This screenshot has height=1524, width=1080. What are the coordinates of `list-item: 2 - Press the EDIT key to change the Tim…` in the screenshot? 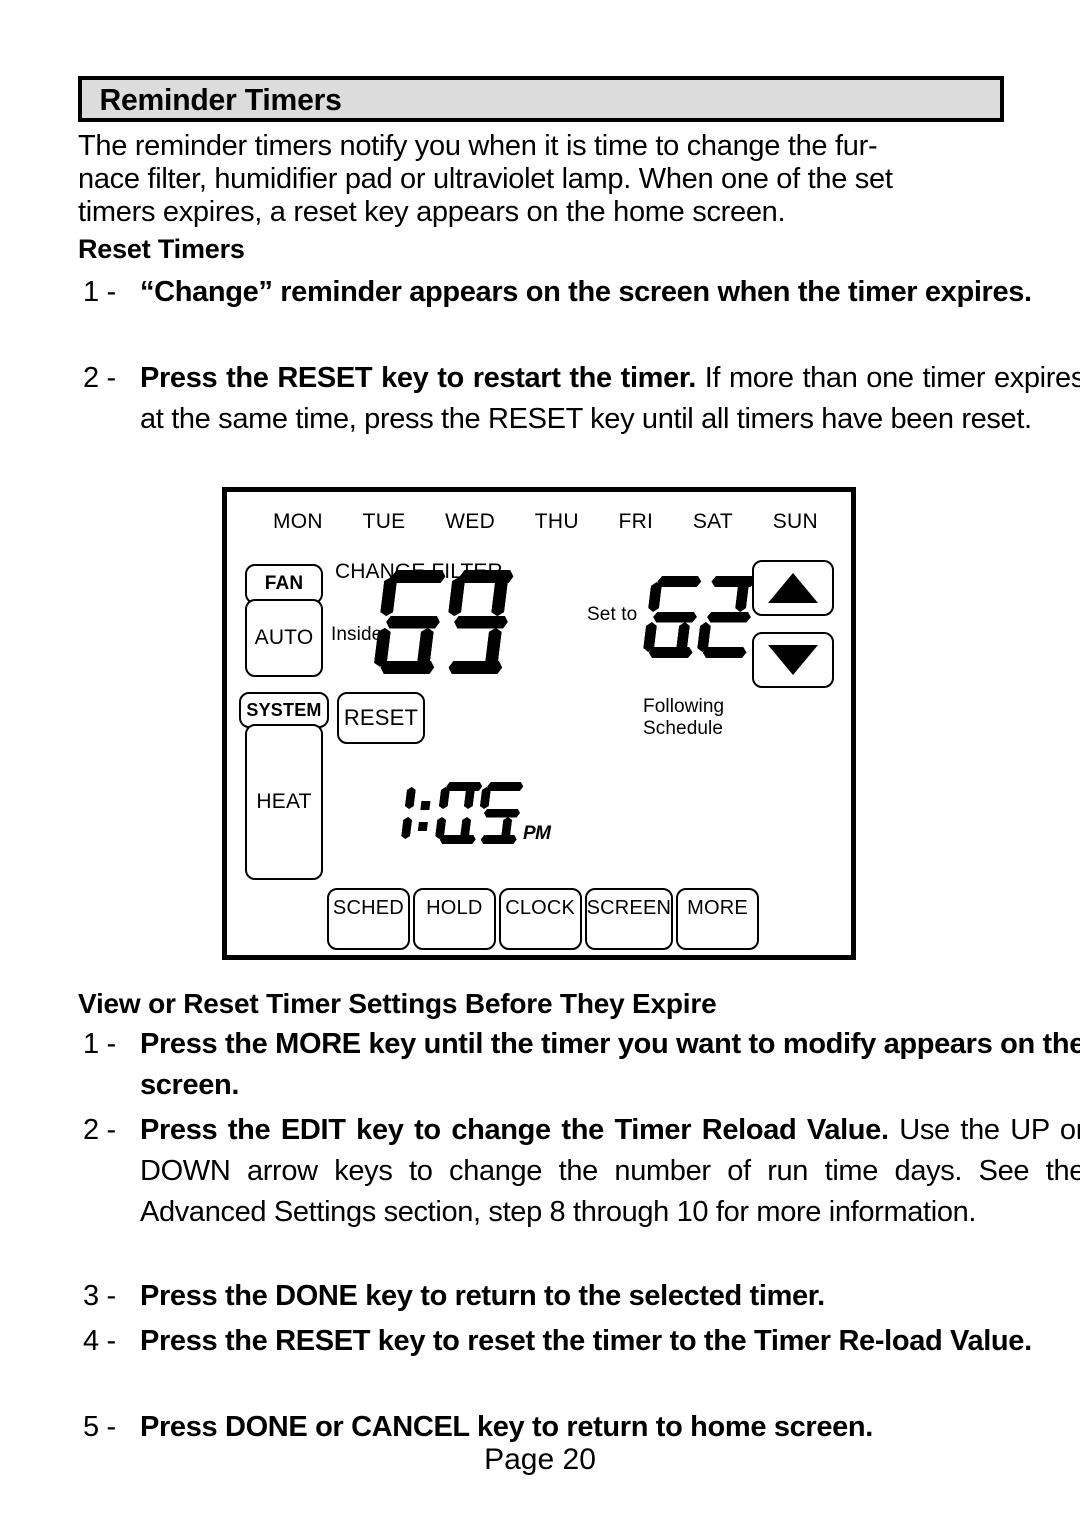 It's located at (579, 1171).